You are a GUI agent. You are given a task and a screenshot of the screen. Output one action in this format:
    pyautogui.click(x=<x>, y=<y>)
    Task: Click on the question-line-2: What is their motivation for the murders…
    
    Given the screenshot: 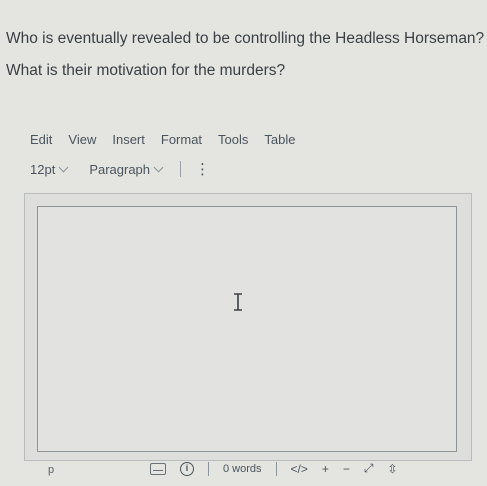 What is the action you would take?
    pyautogui.click(x=146, y=70)
    